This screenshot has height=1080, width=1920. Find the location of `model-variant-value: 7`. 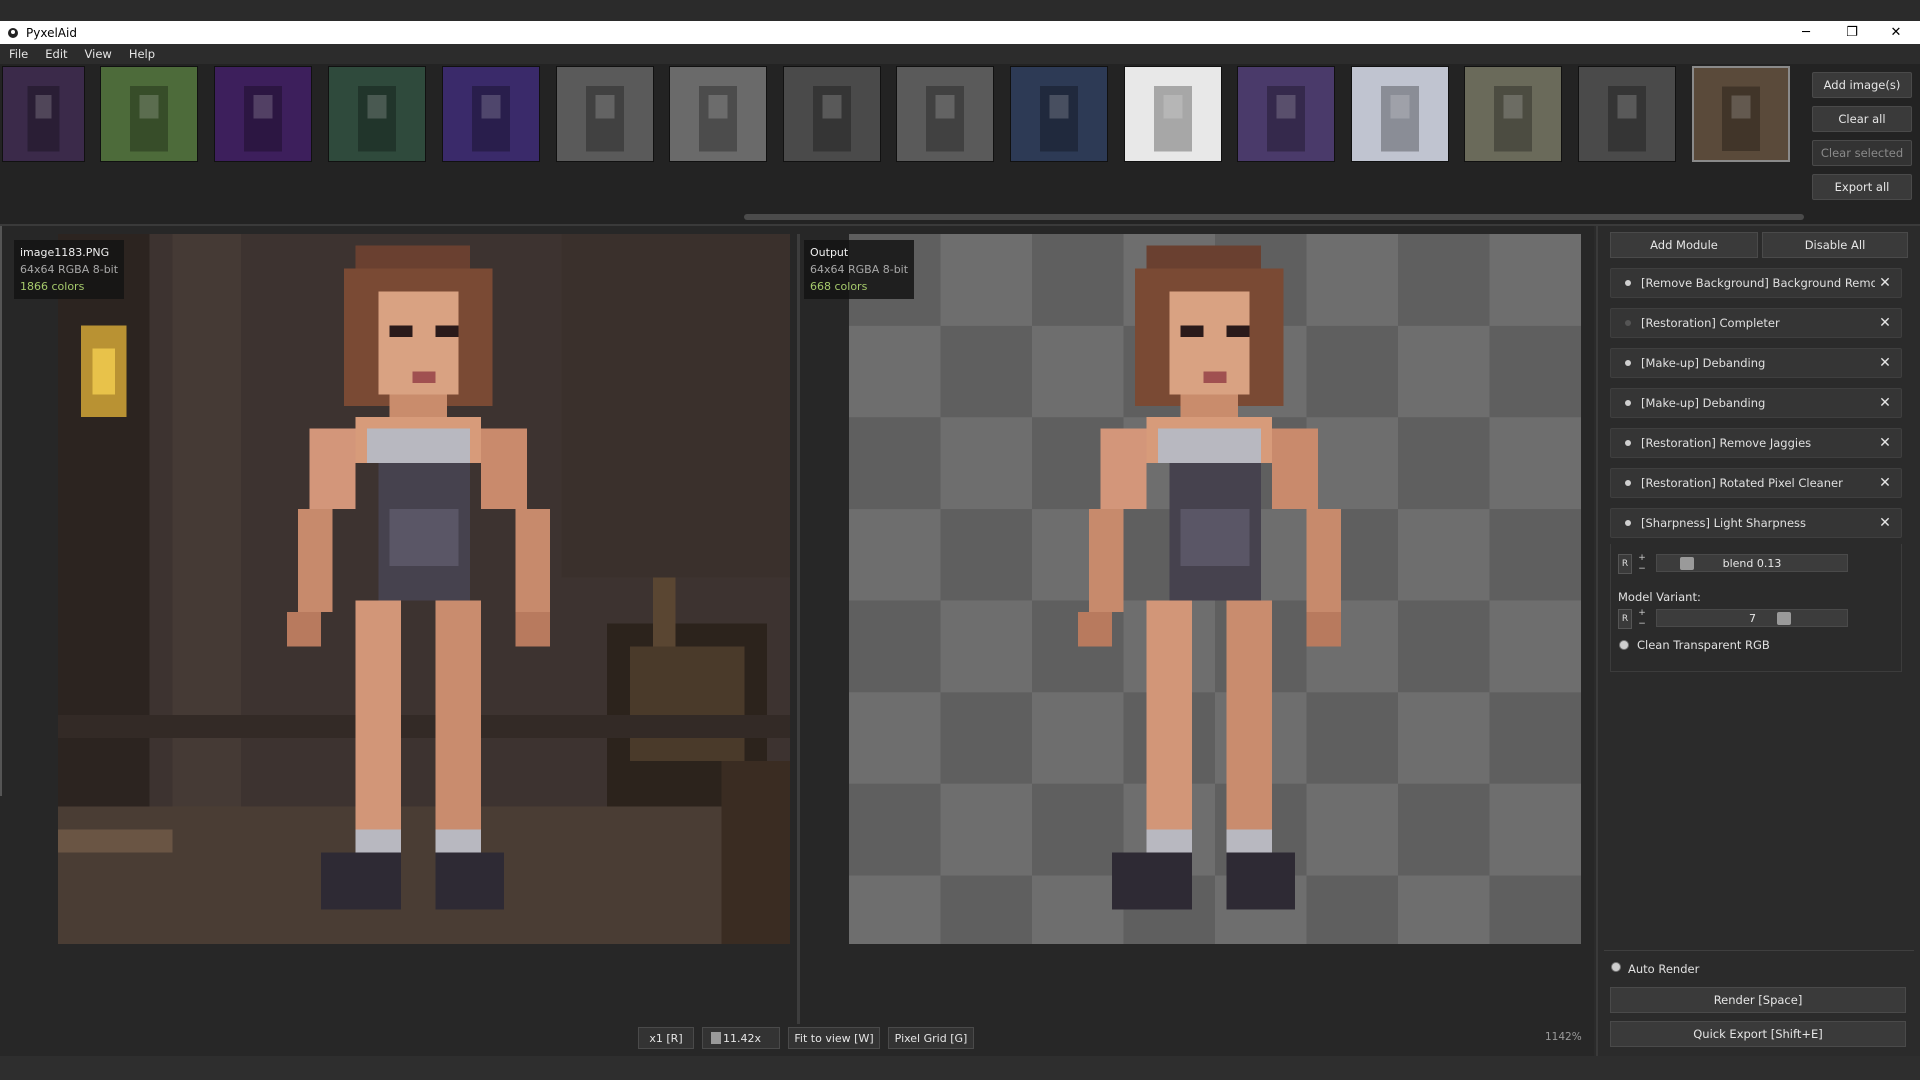

model-variant-value: 7 is located at coordinates (1752, 618).